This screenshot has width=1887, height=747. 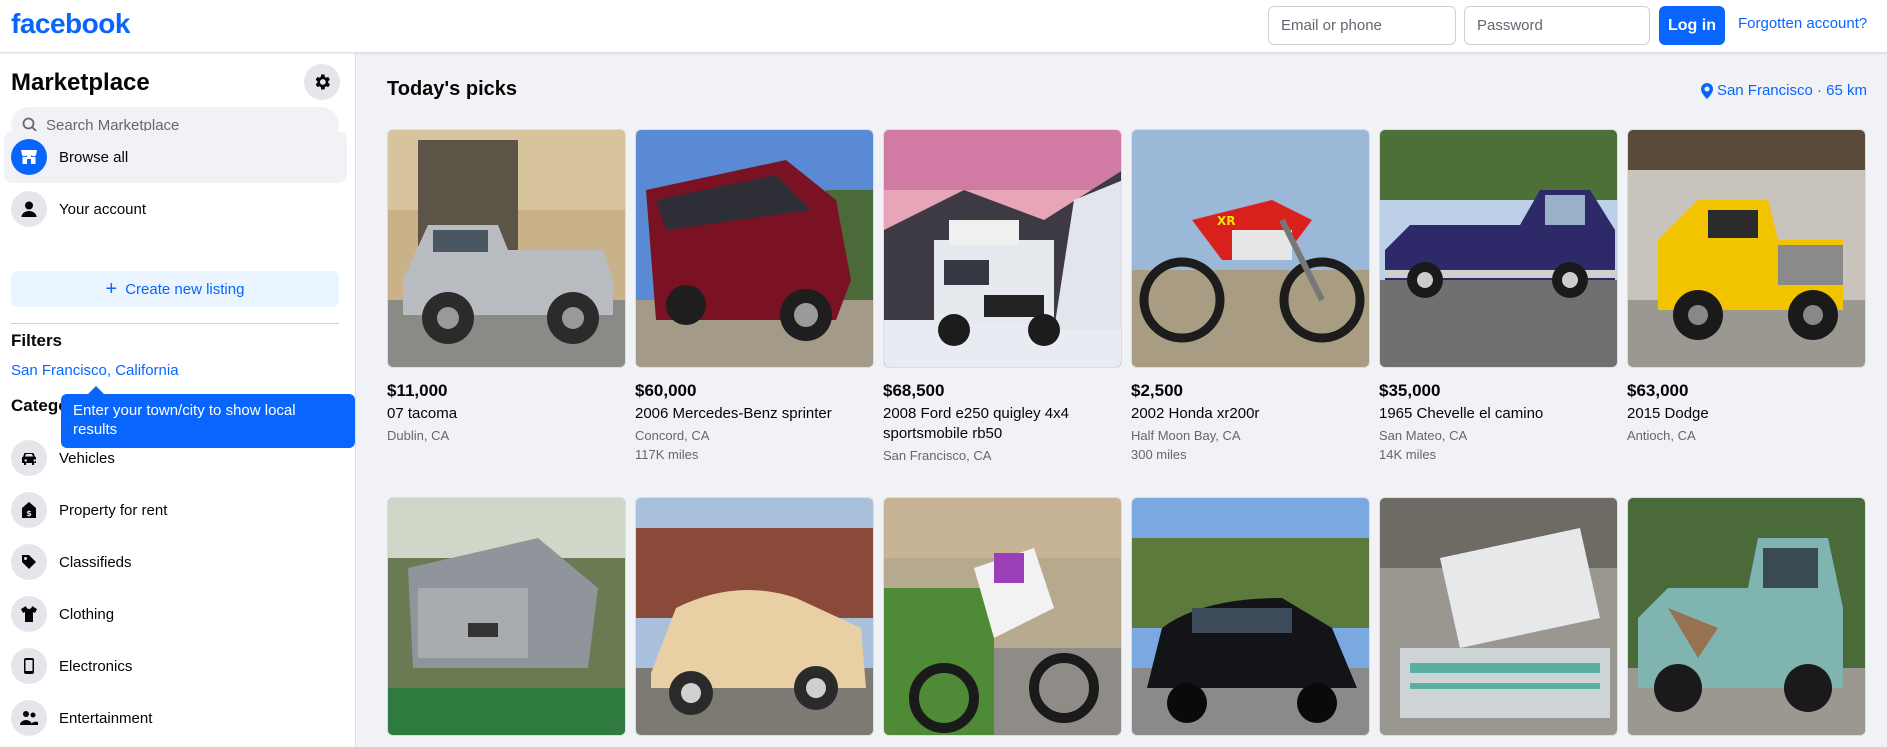 What do you see at coordinates (106, 718) in the screenshot?
I see `category-label: Entertainment` at bounding box center [106, 718].